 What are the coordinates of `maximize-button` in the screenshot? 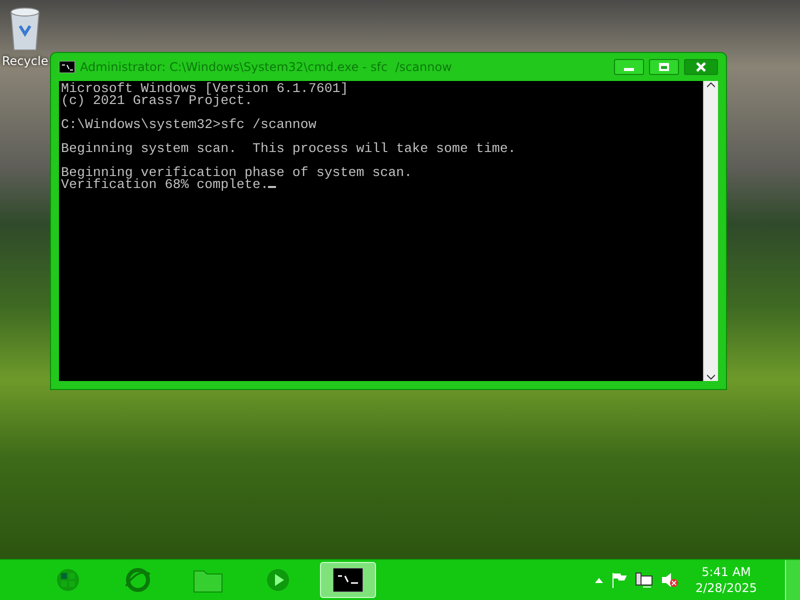 It's located at (664, 67).